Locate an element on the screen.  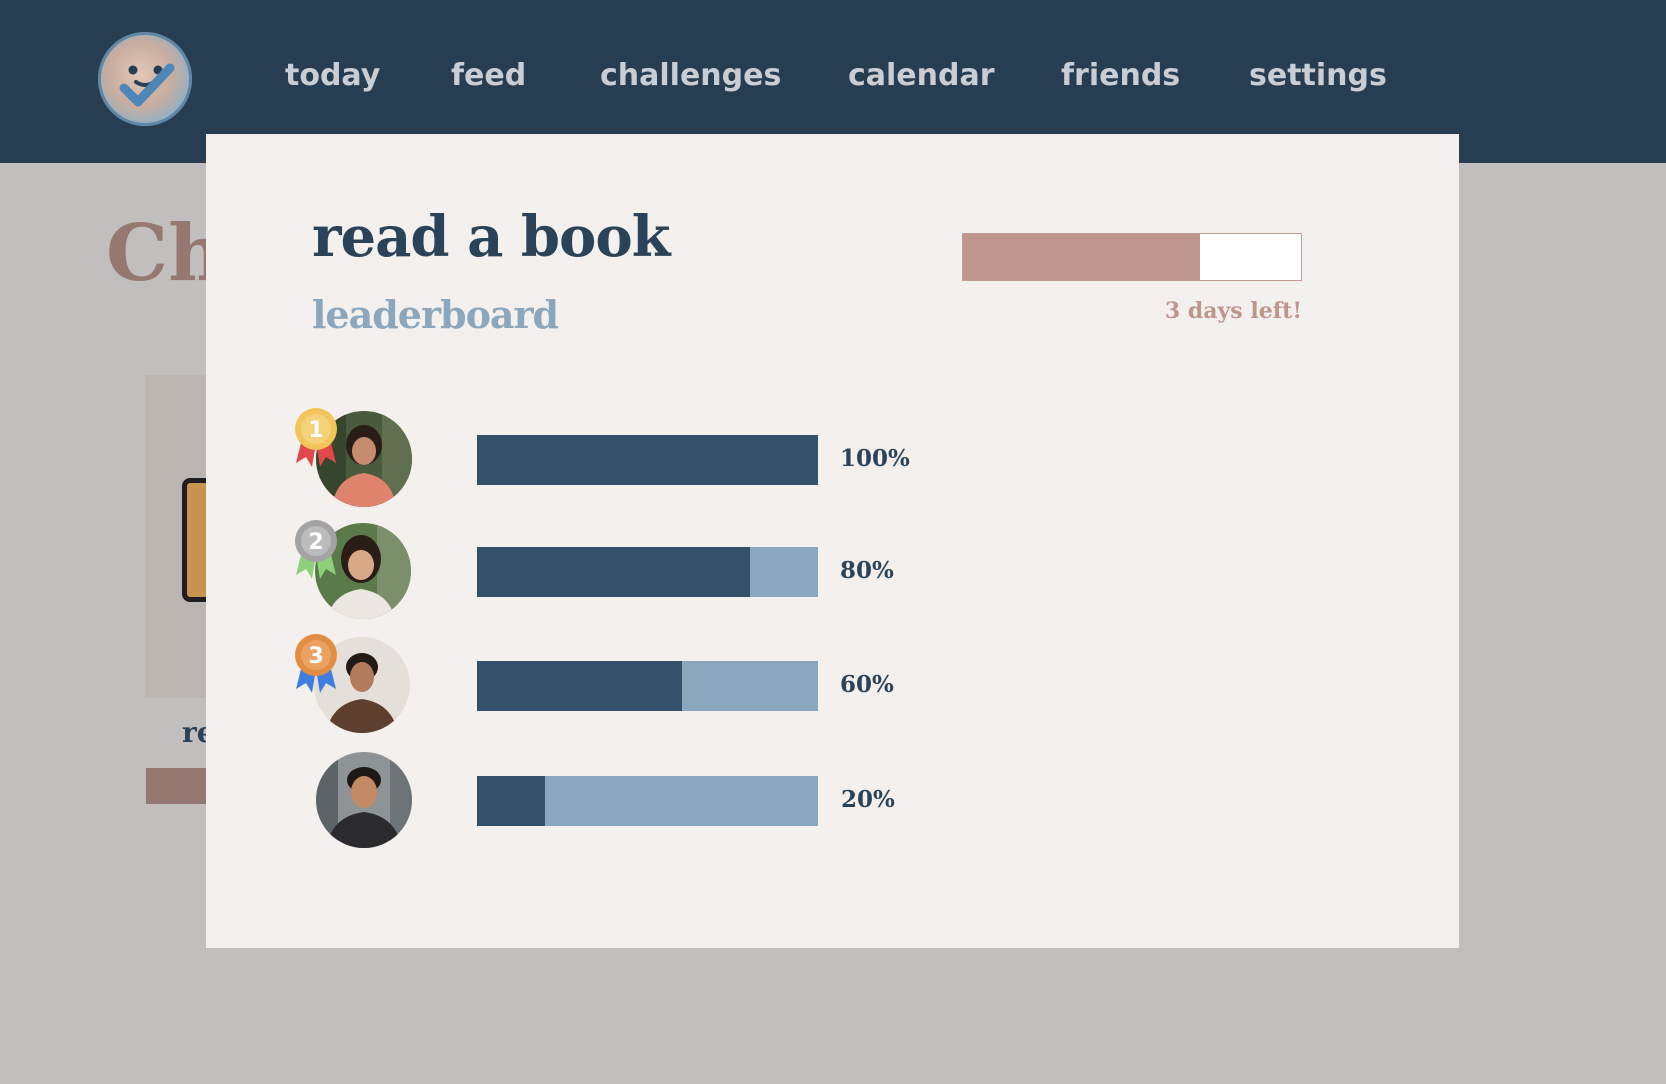
bronze-medal-icon: 3 is located at coordinates (316, 663).